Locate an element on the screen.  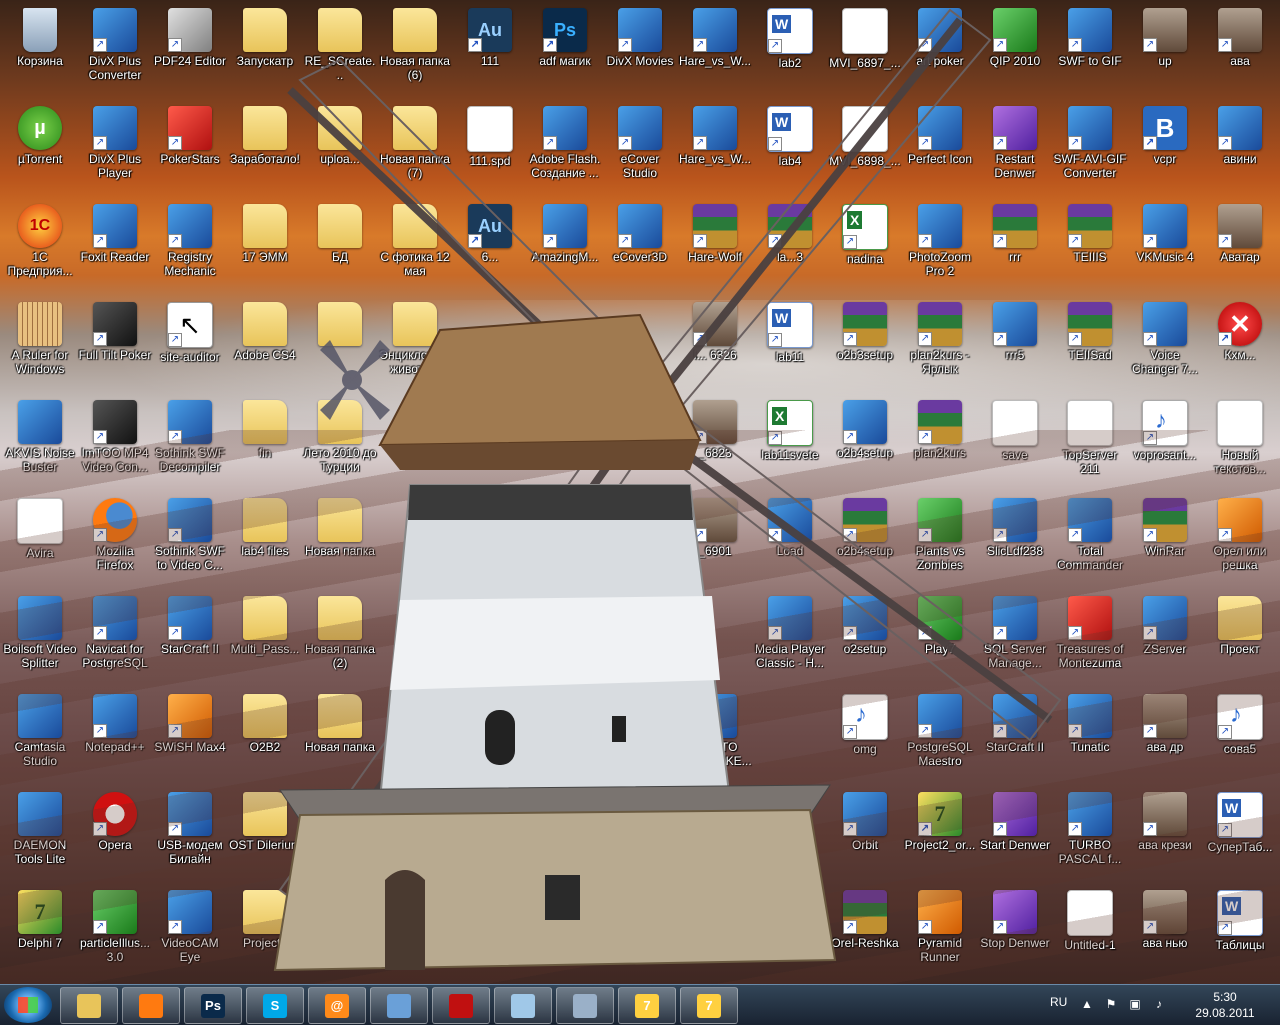
desktop-icon: Full Tilt Poker is located at coordinates (115, 344).